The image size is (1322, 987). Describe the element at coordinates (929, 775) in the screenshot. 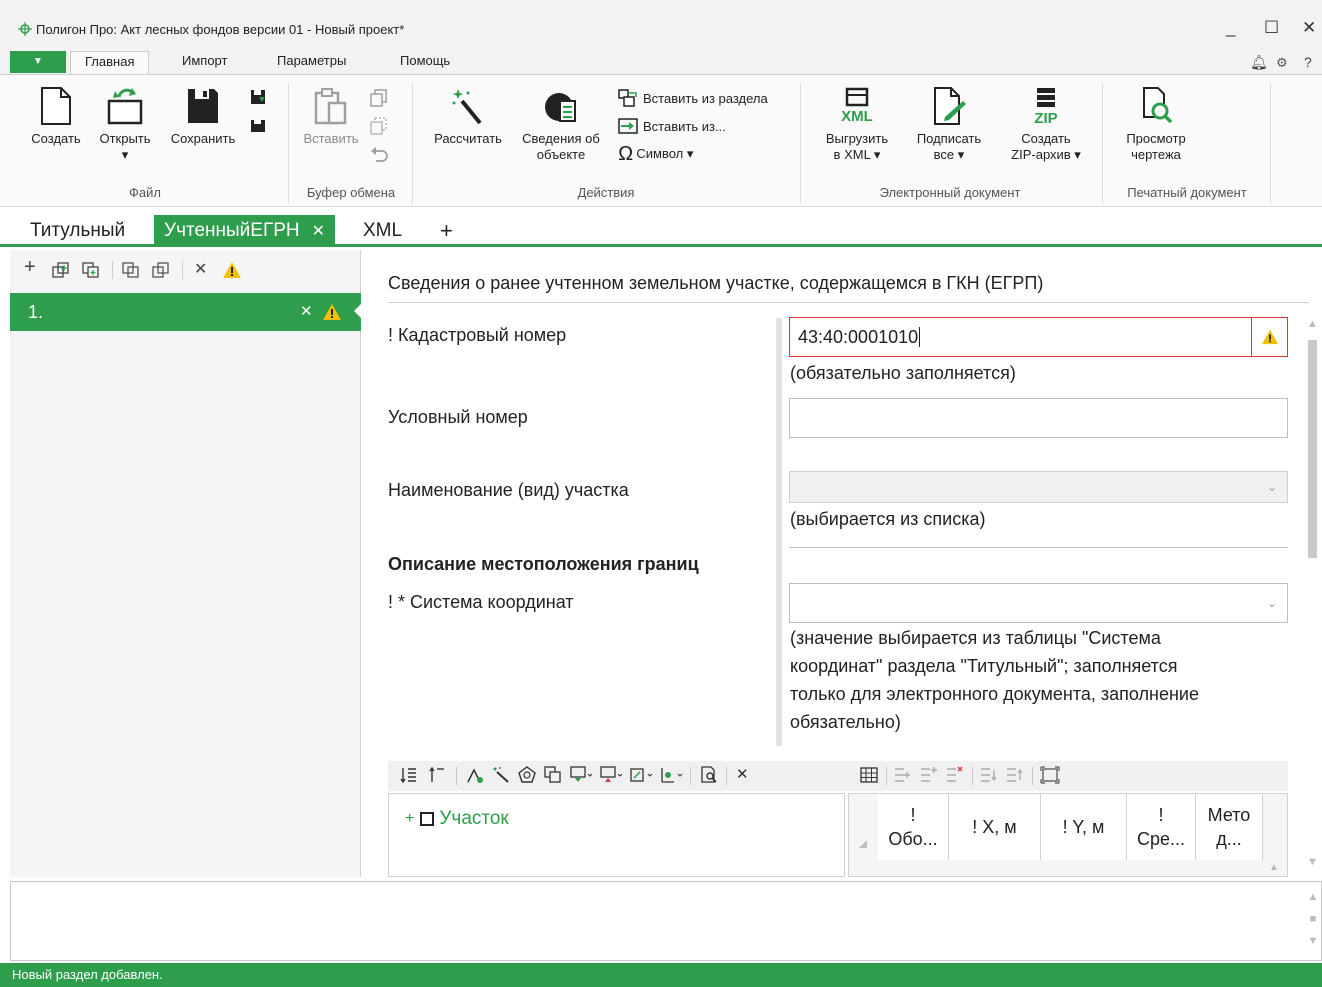

I see `append-row-icon` at that location.